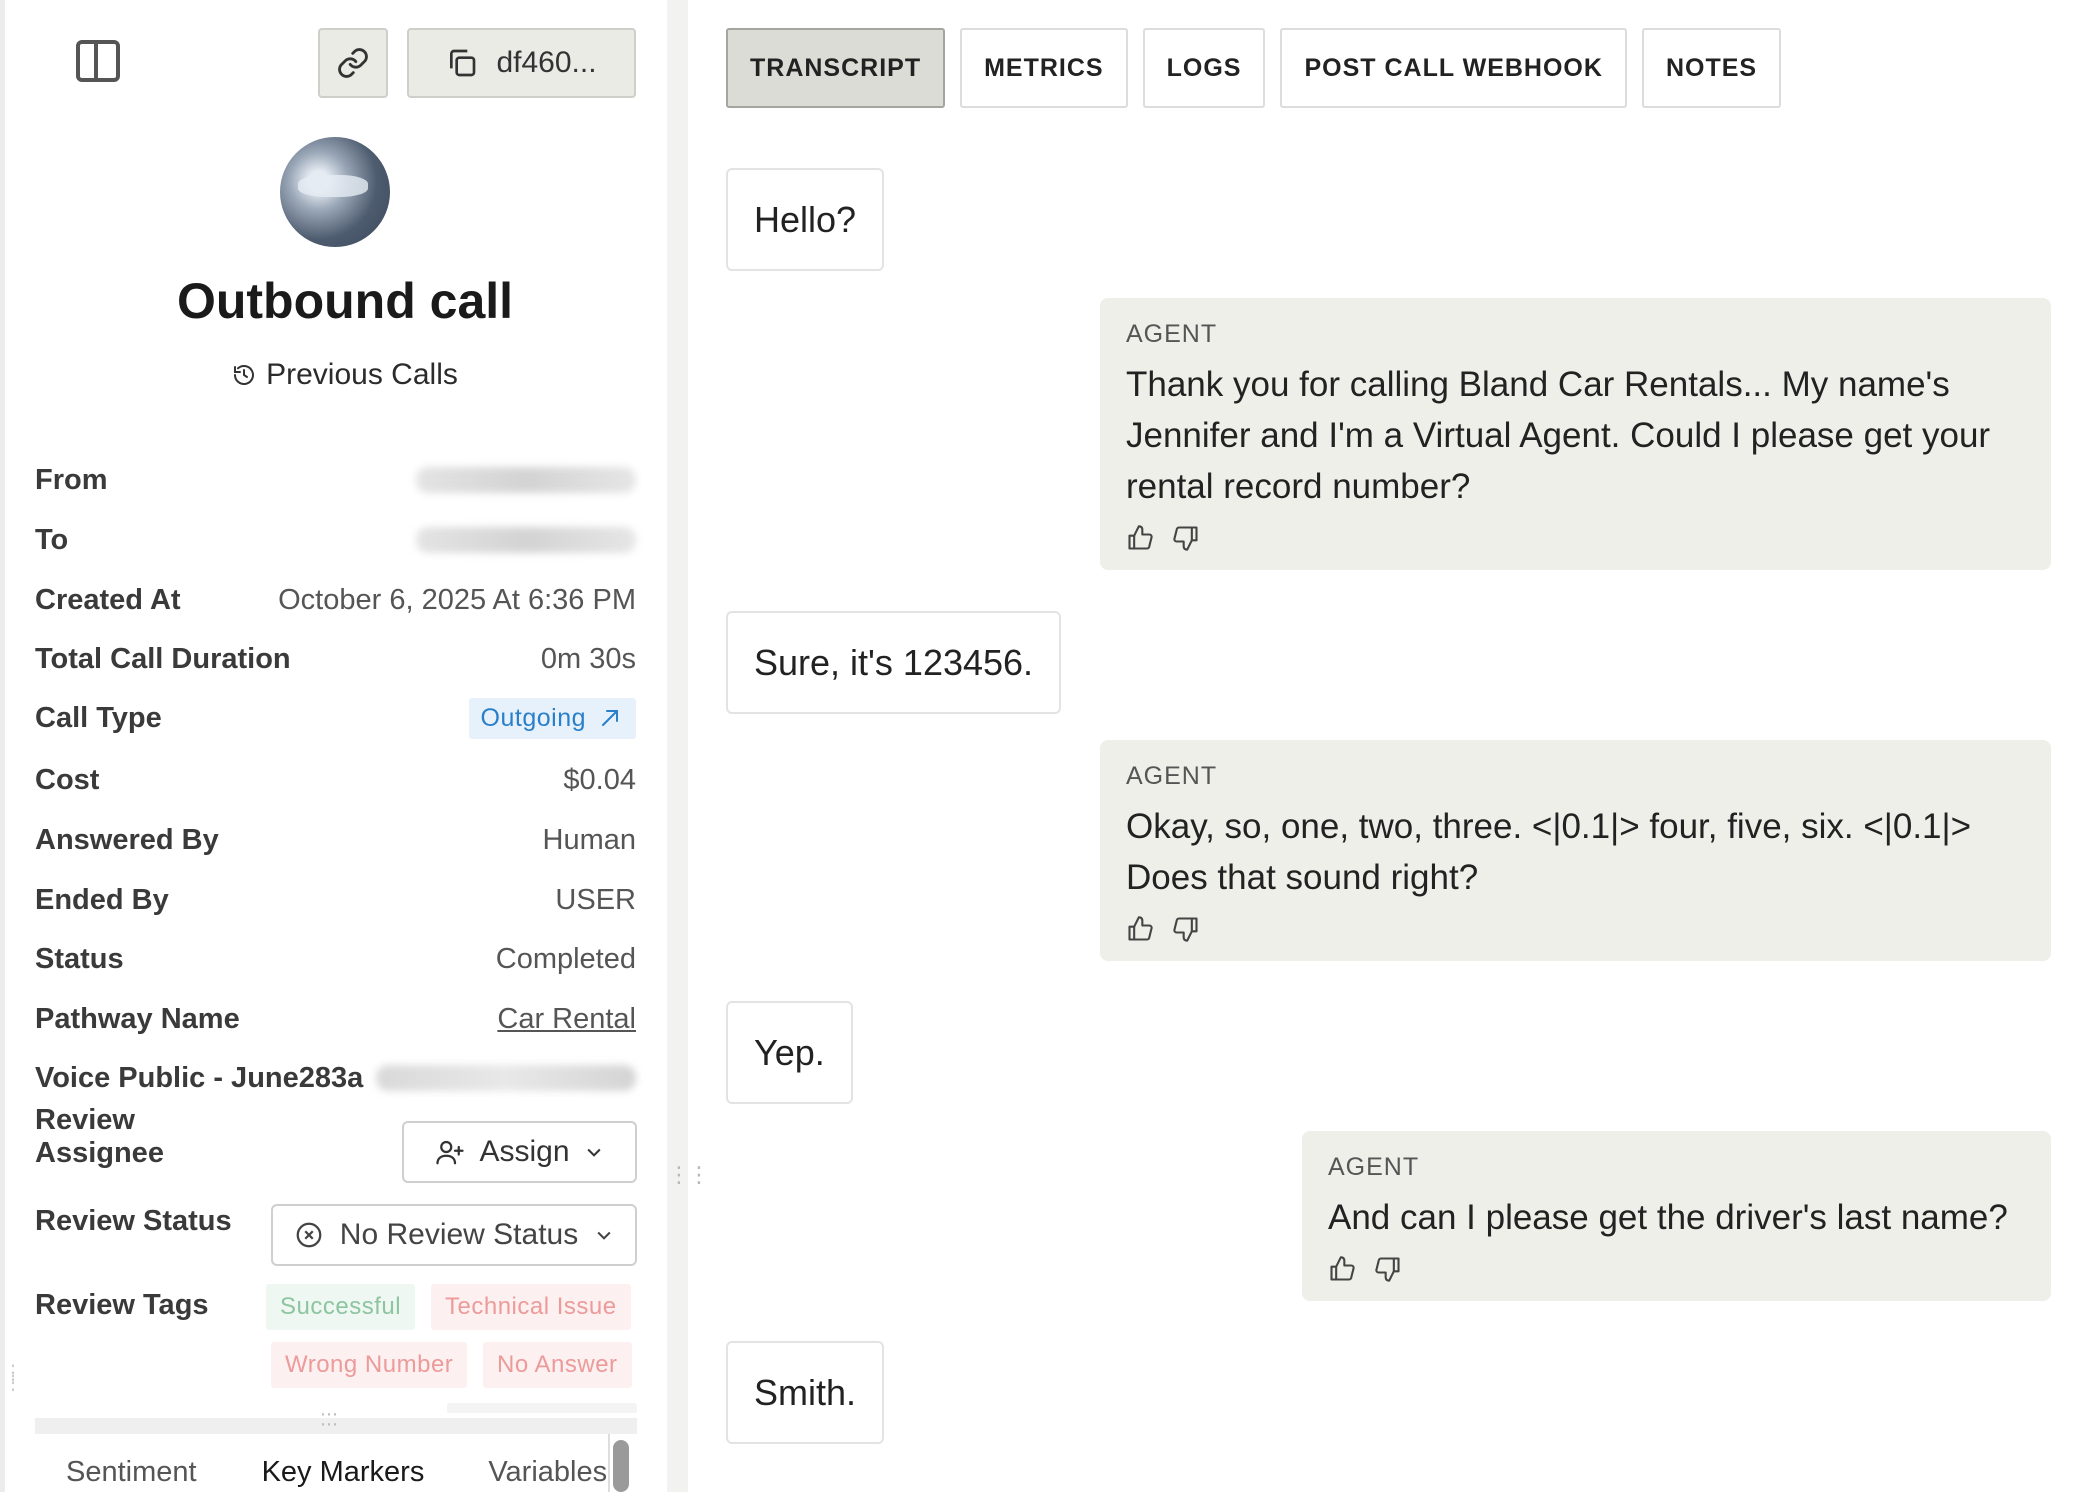 Image resolution: width=2084 pixels, height=1492 pixels. I want to click on tab-sentiment: Sentiment, so click(131, 1474).